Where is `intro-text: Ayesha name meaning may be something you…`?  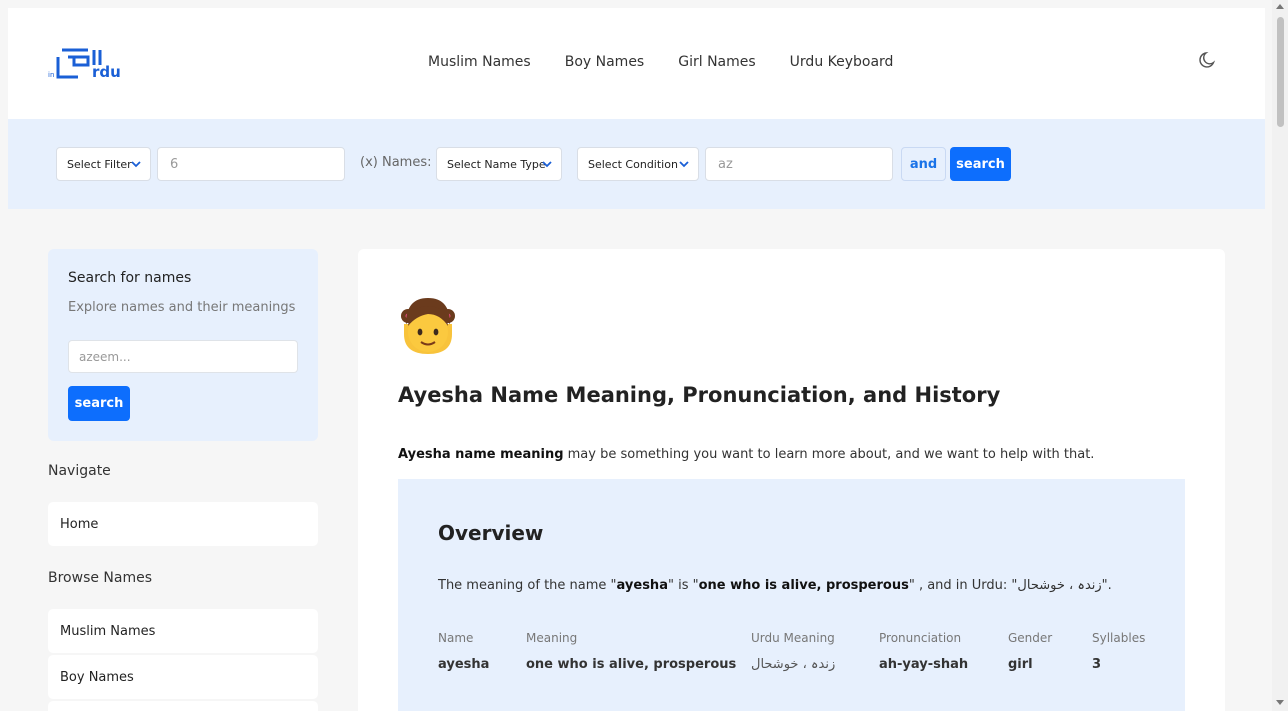
intro-text: Ayesha name meaning may be something you… is located at coordinates (746, 454).